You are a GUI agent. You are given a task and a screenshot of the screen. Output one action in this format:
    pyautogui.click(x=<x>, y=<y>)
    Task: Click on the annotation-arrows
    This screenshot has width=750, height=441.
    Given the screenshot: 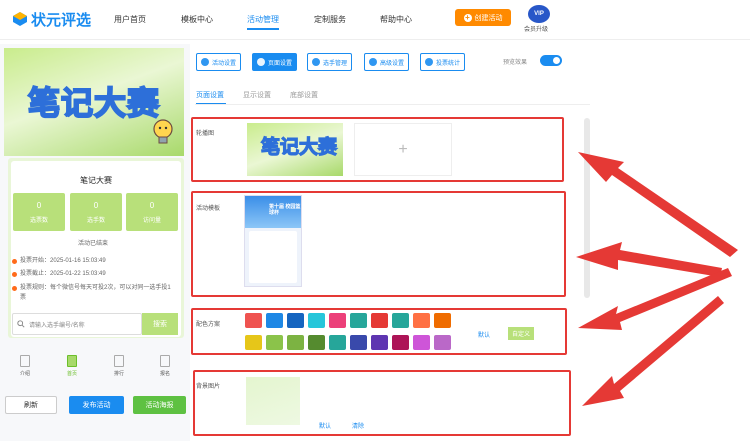 What is the action you would take?
    pyautogui.click(x=657, y=279)
    